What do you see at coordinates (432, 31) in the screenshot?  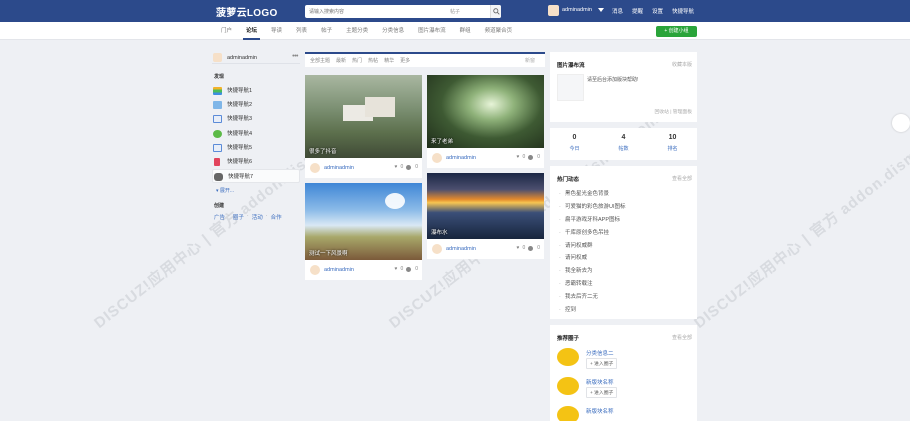 I see `nav-waterfall: 图片瀑布流` at bounding box center [432, 31].